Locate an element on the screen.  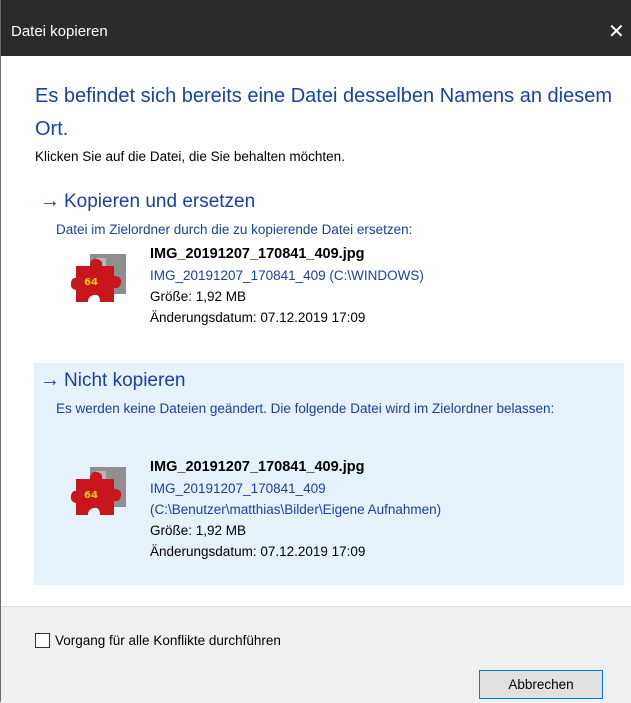
do-not-copy-title: → Nicht kopieren is located at coordinates (112, 380).